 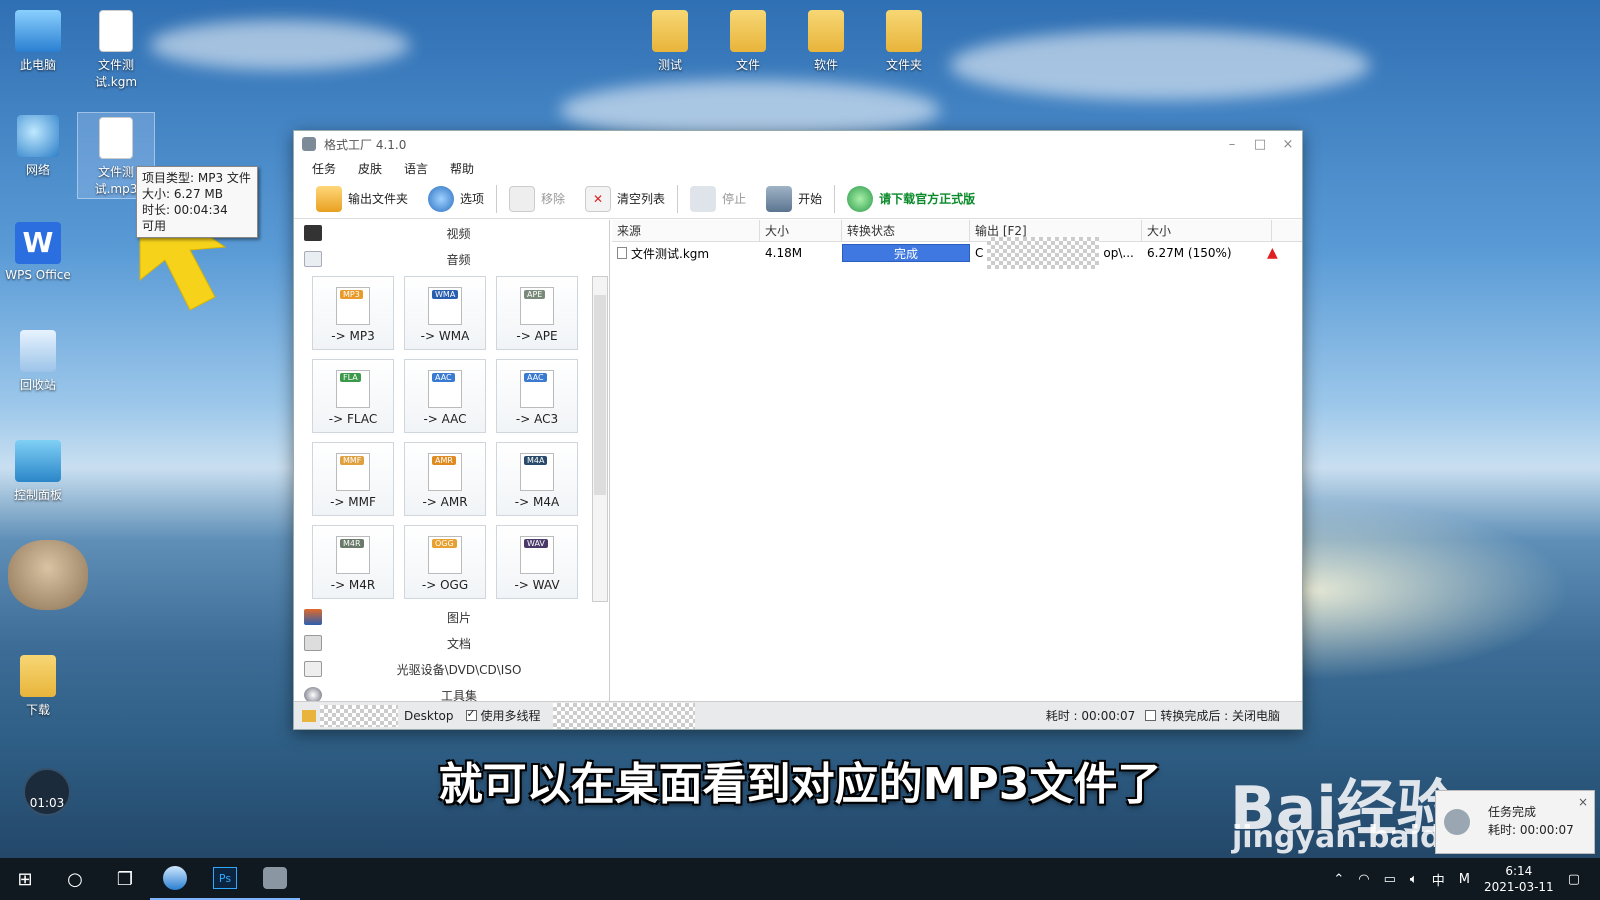 I want to click on status-bar: Desktop 使用多线程 耗时 : 00:00:07 转换完成后 : 关闭电脑, so click(x=798, y=715).